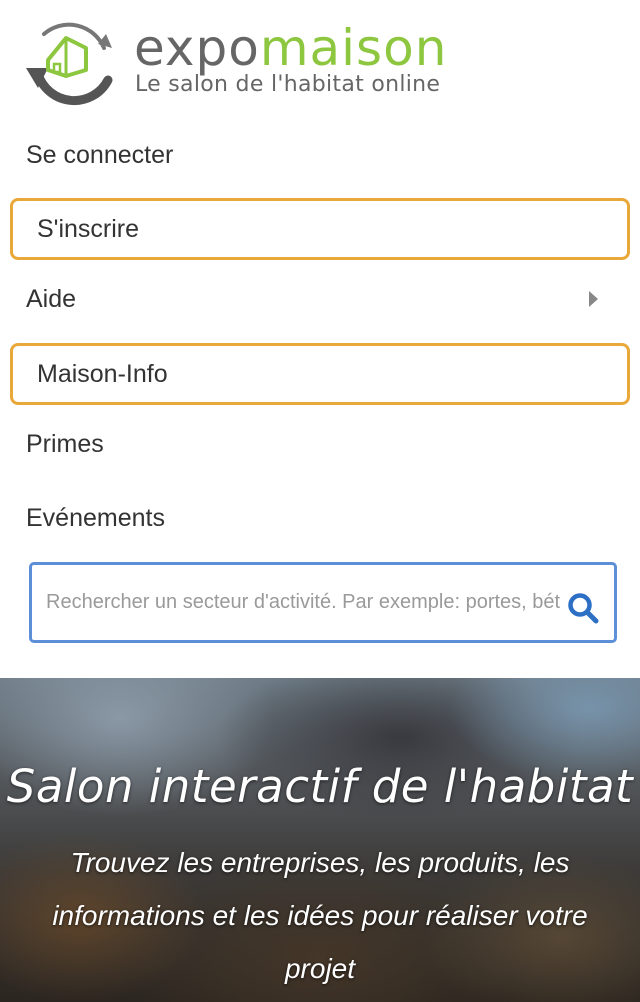  I want to click on menu-item-label: Primes, so click(65, 443).